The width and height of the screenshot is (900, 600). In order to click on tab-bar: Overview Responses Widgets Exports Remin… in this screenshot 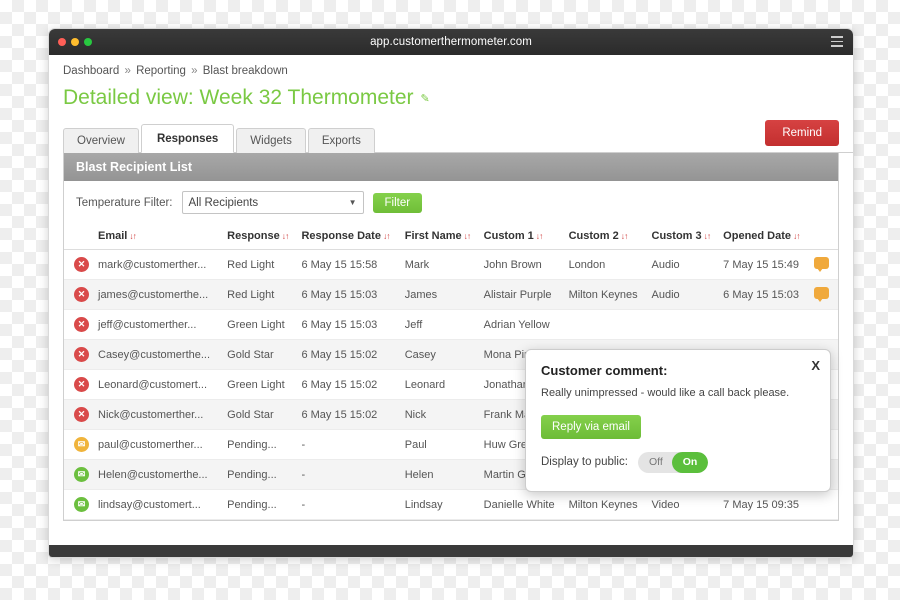, I will do `click(458, 136)`.